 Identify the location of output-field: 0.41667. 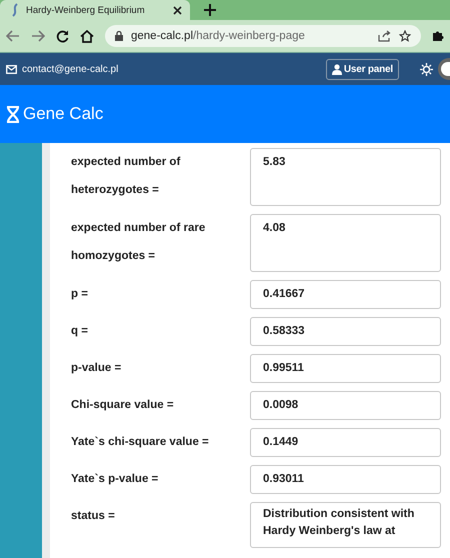
(345, 294).